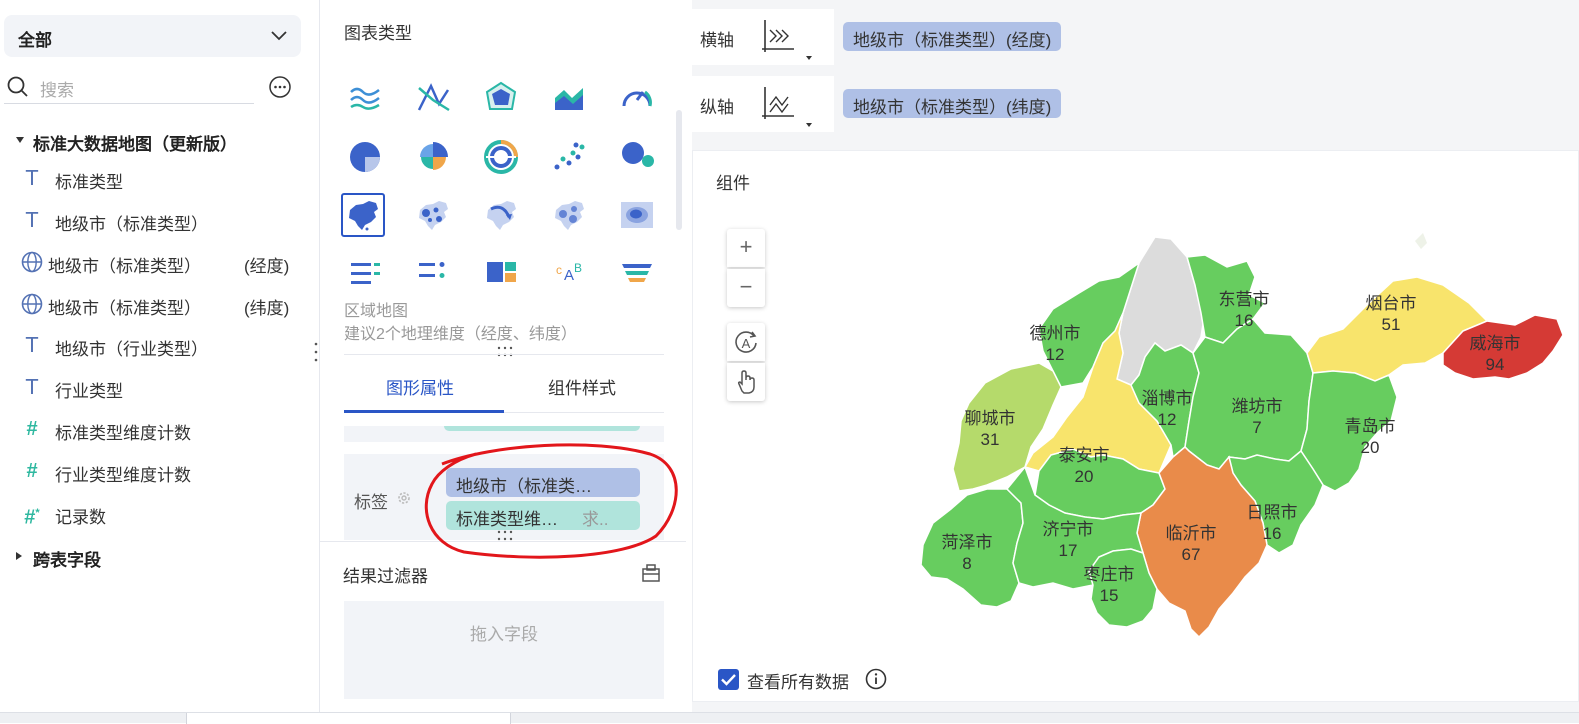 This screenshot has height=724, width=1579. What do you see at coordinates (717, 40) in the screenshot?
I see `x-axis-label: 横轴` at bounding box center [717, 40].